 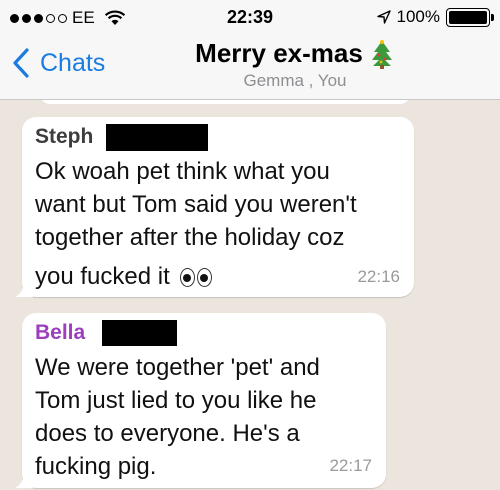 I want to click on message-line-last: you fucked it, so click(x=222, y=276).